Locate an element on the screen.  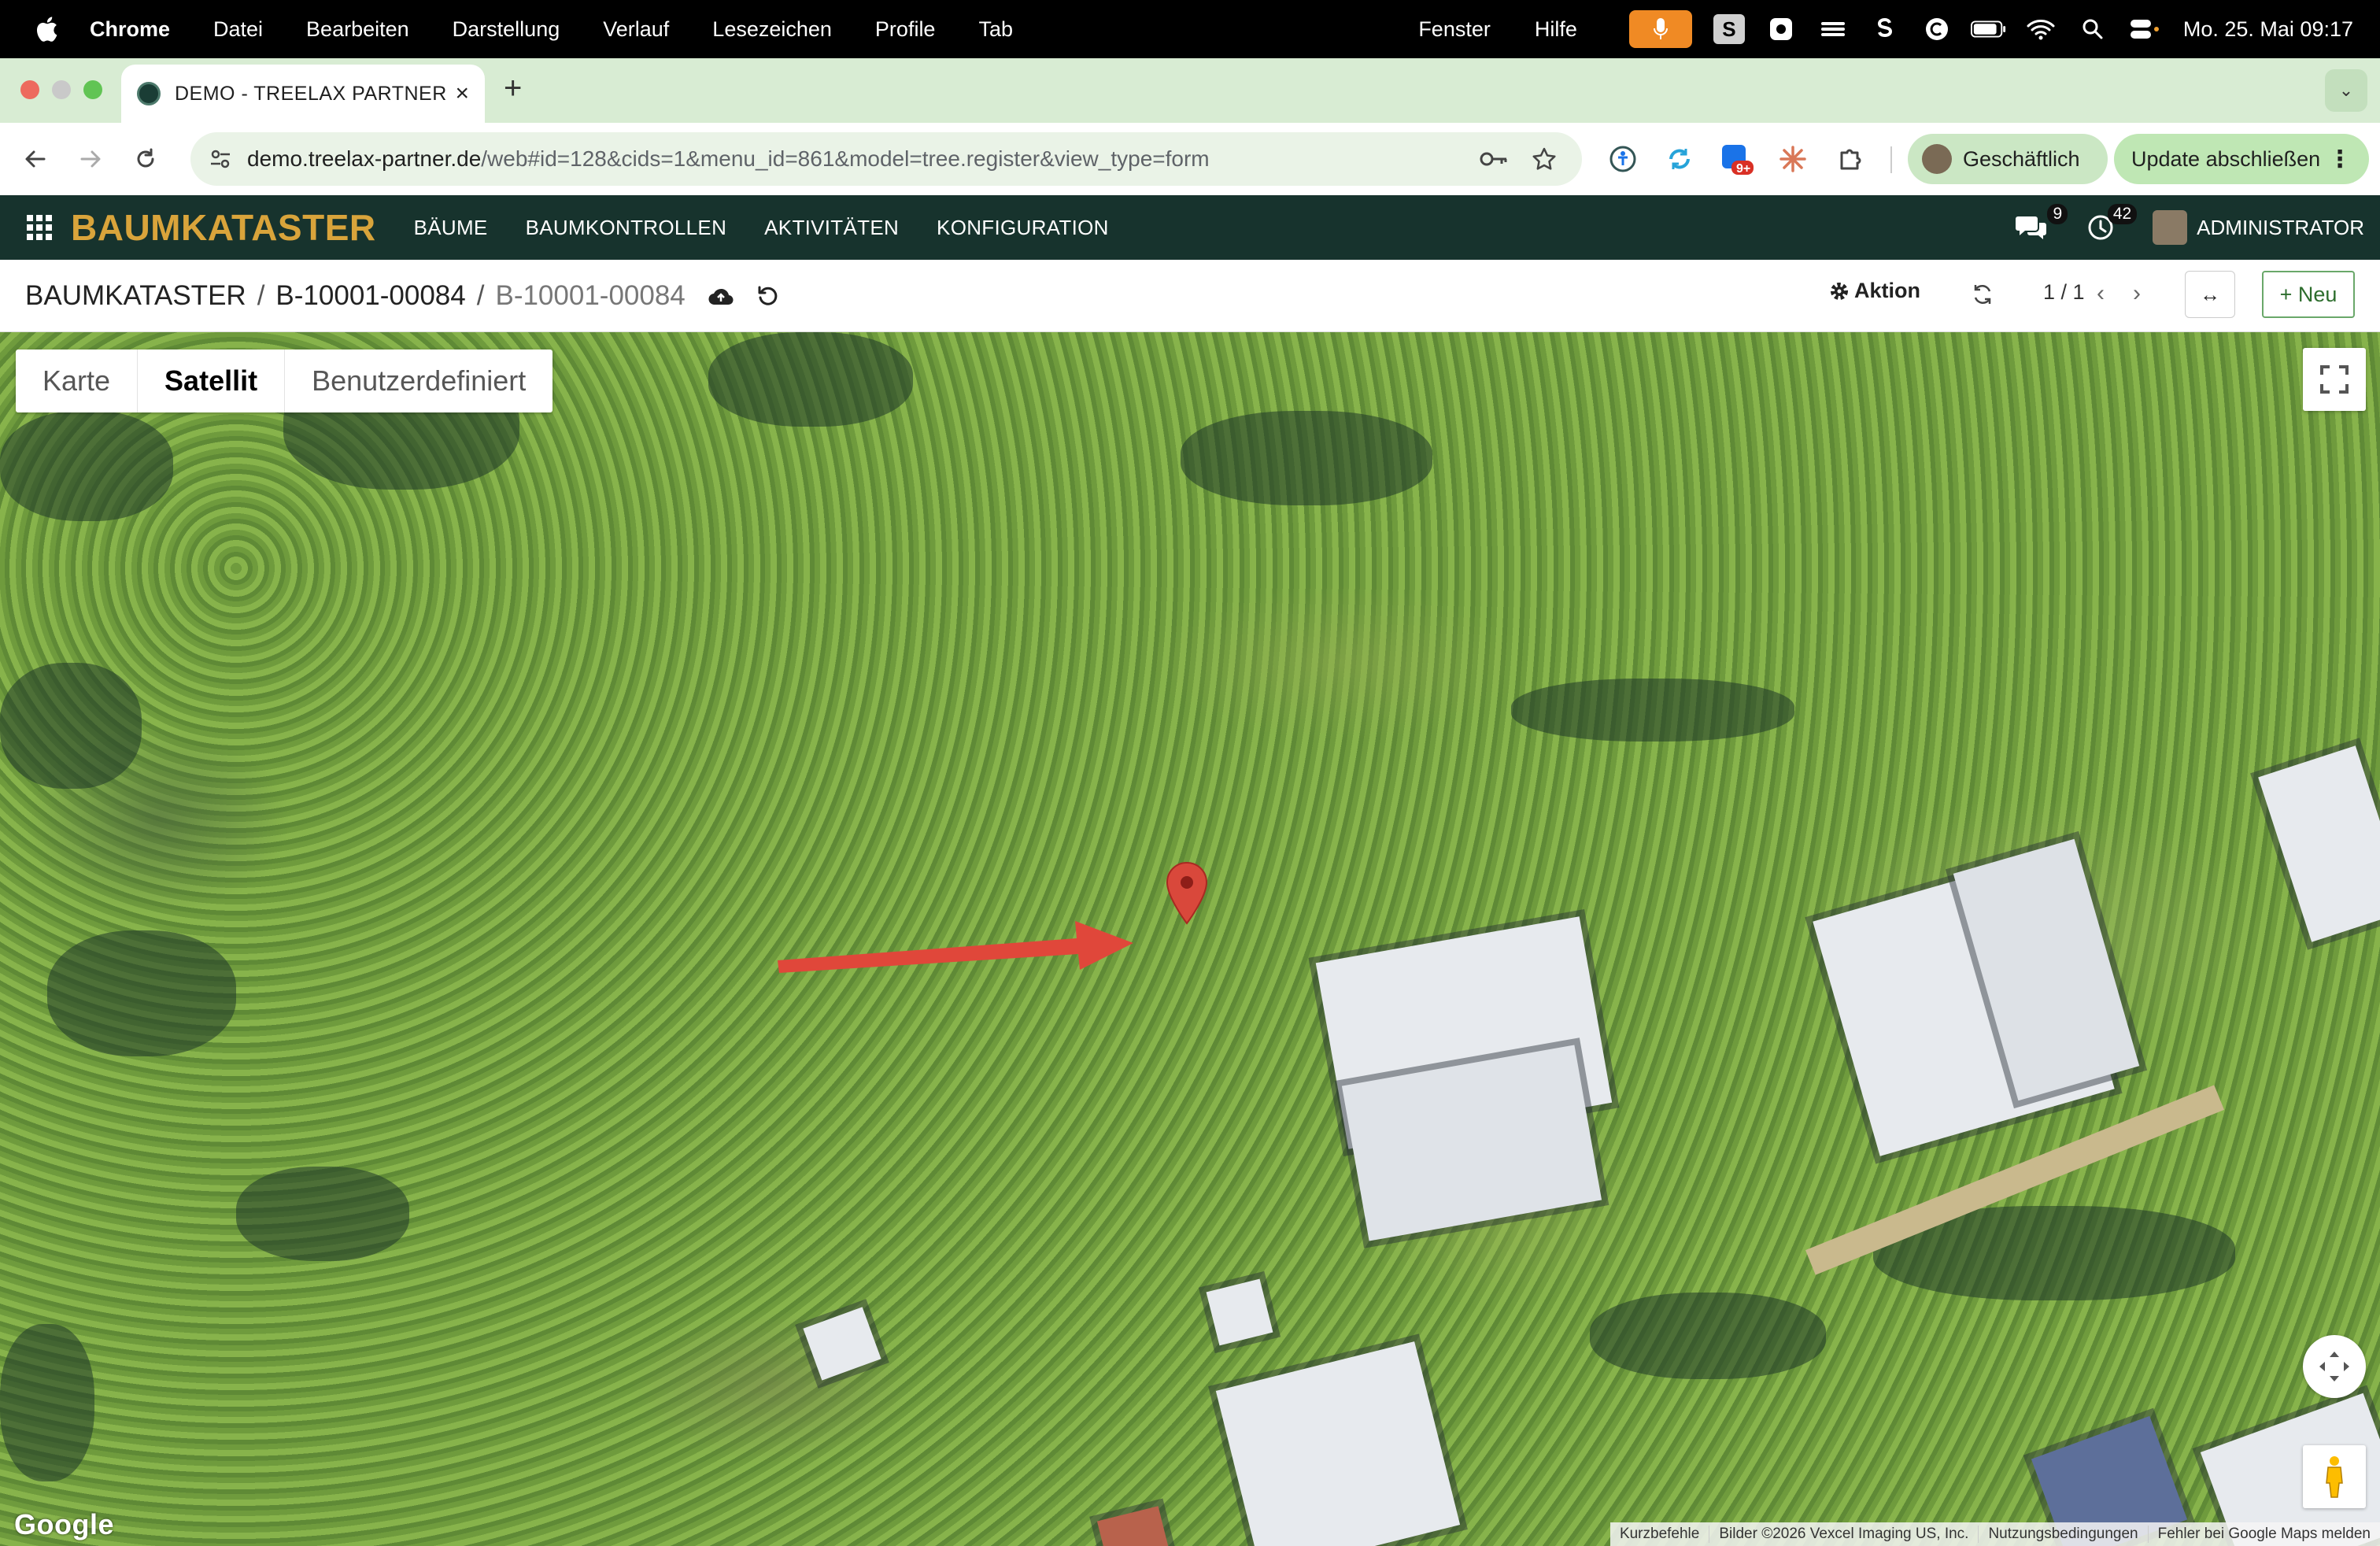
map-type-control: Karte Satellit Benutzerdefiniert is located at coordinates (284, 381).